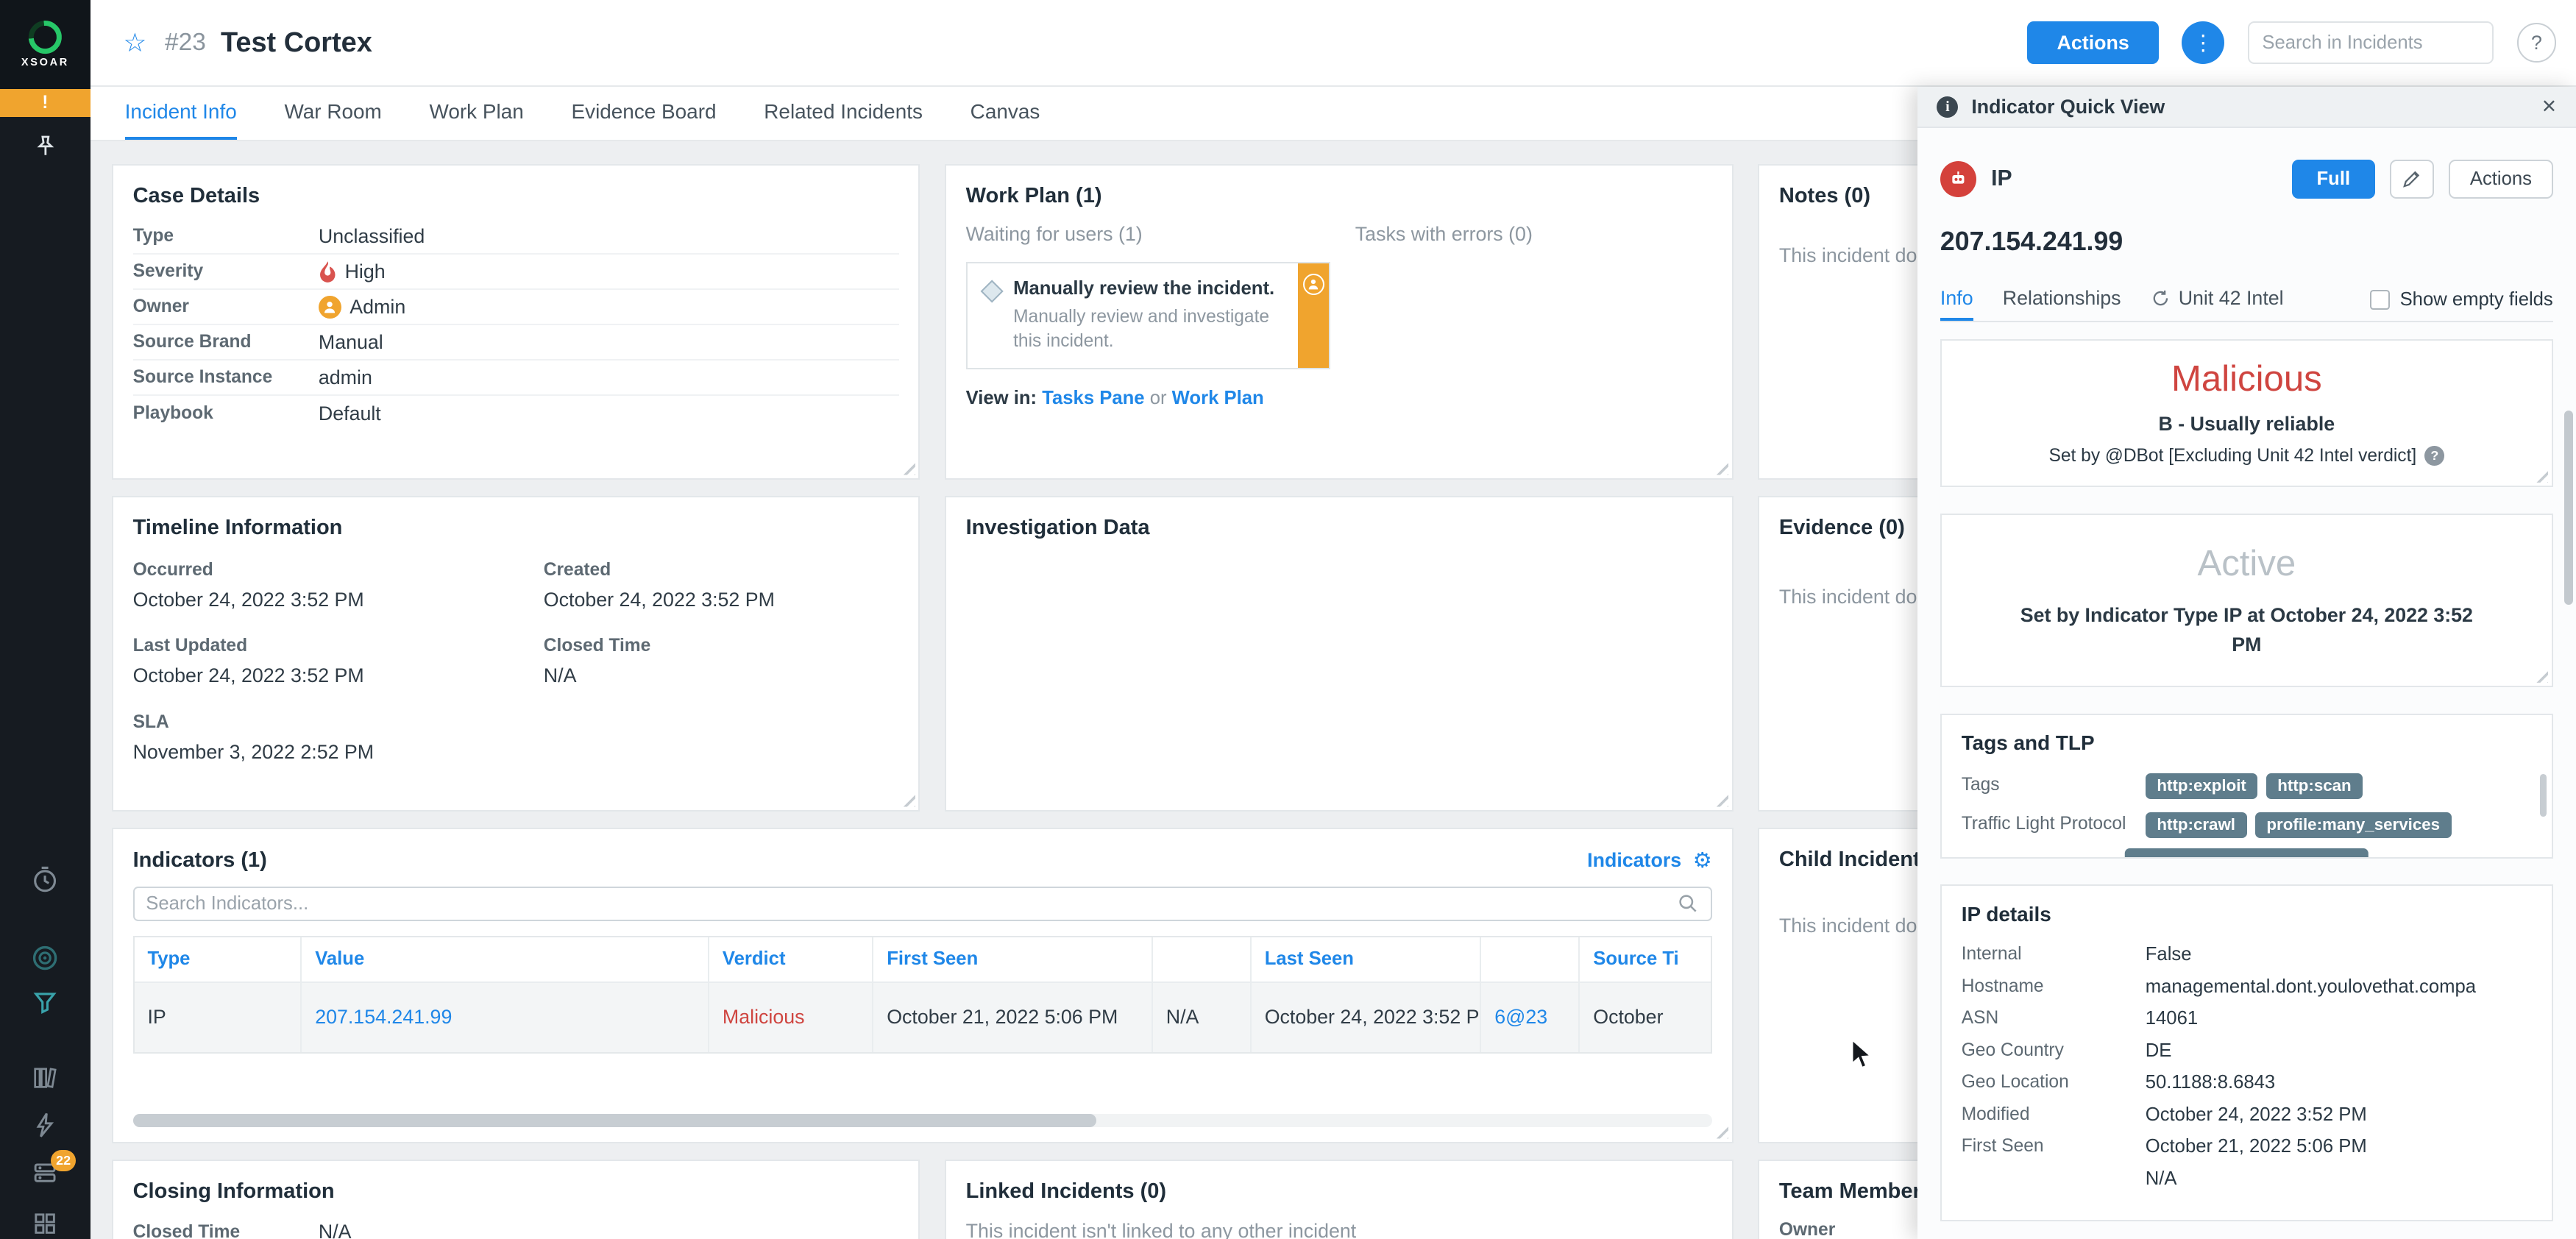  I want to click on or-text: or, so click(1158, 397).